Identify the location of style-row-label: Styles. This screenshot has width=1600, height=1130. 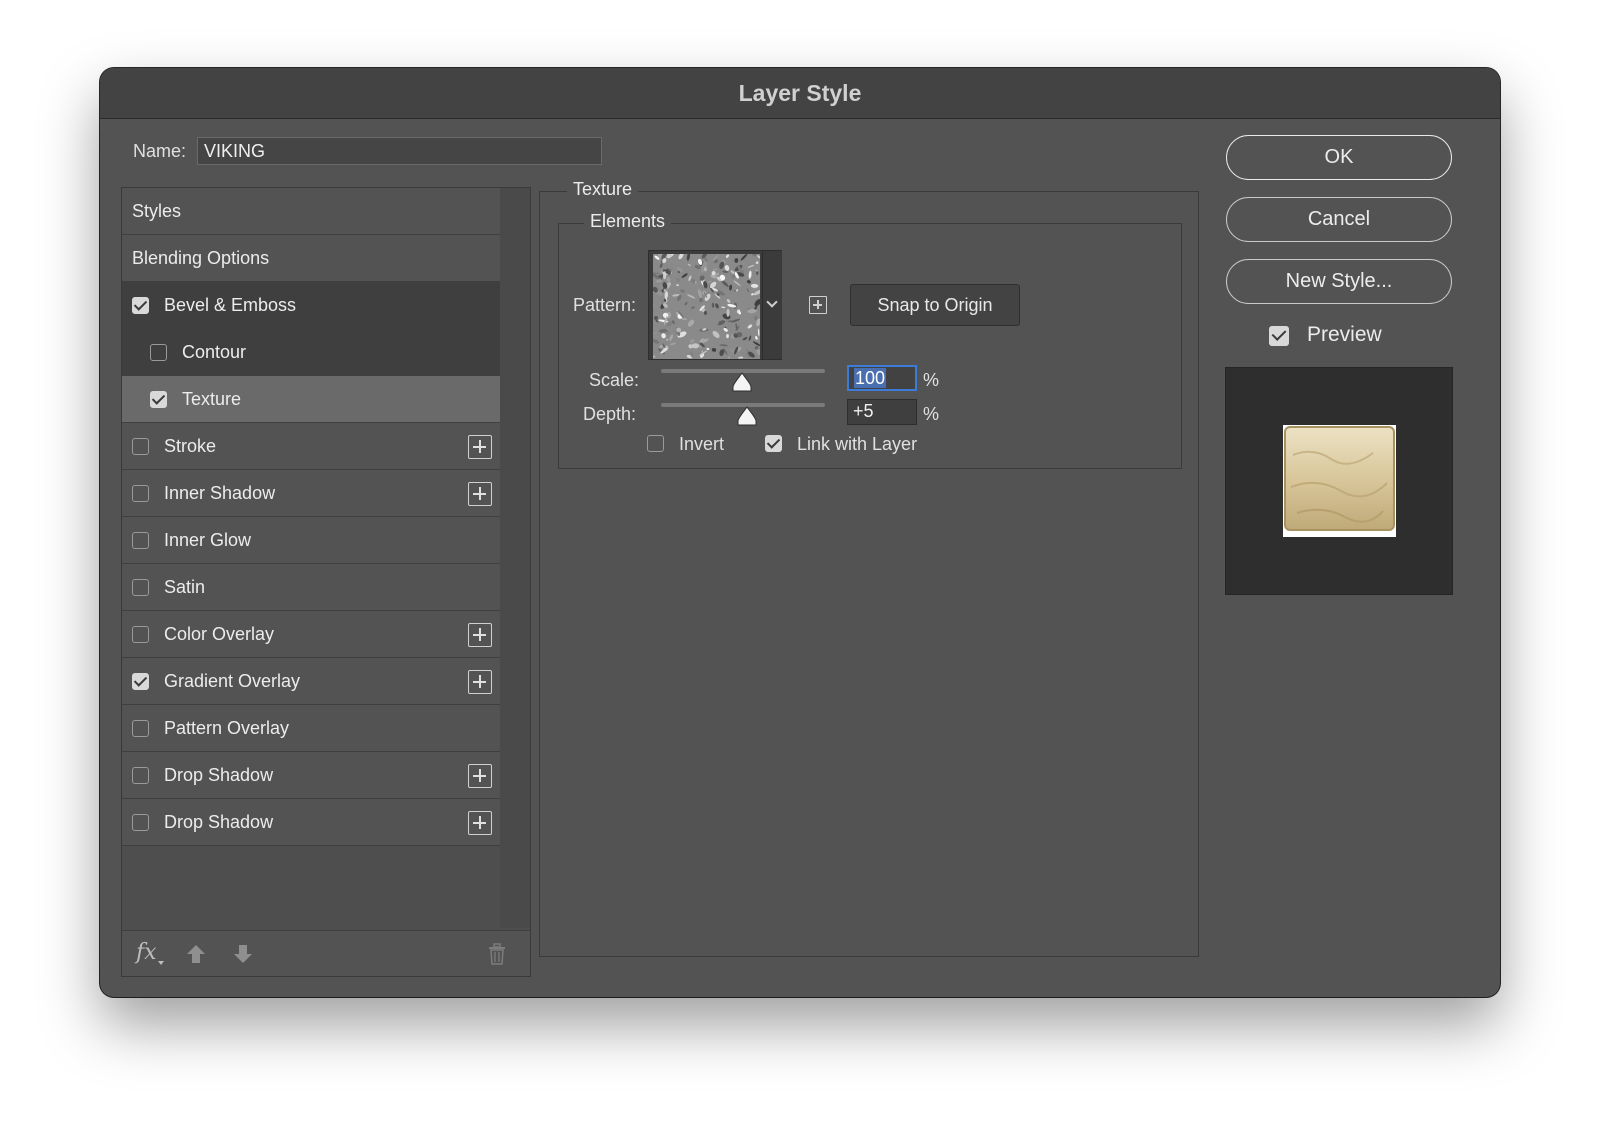
(157, 210).